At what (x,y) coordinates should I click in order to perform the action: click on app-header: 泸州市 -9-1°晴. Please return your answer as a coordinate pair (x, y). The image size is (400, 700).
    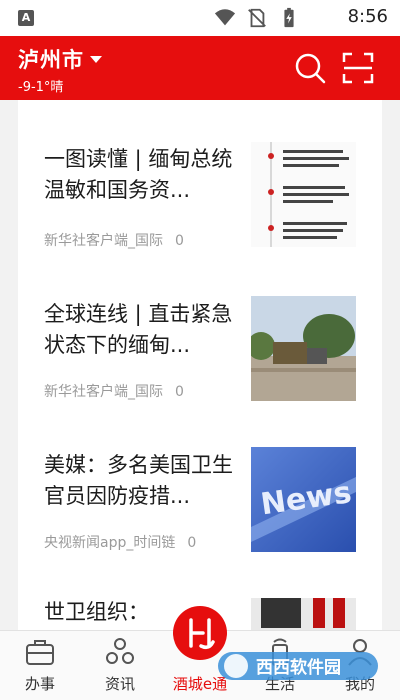
    Looking at the image, I should click on (200, 68).